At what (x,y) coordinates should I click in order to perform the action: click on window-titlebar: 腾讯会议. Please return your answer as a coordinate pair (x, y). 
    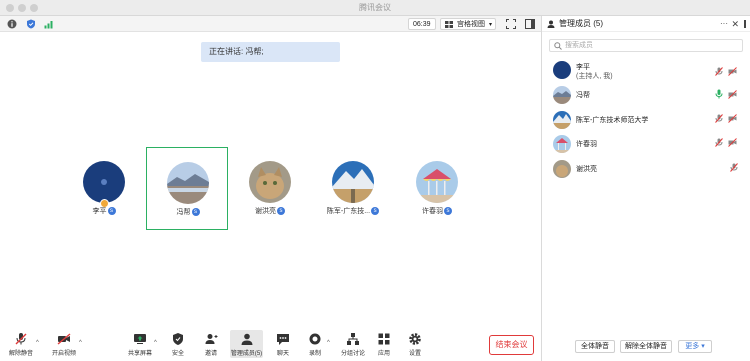
    Looking at the image, I should click on (375, 8).